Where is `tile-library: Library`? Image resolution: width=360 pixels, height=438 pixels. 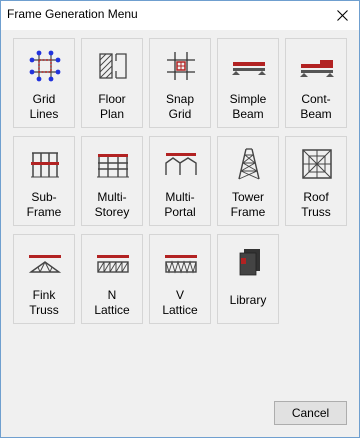
tile-library: Library is located at coordinates (248, 279).